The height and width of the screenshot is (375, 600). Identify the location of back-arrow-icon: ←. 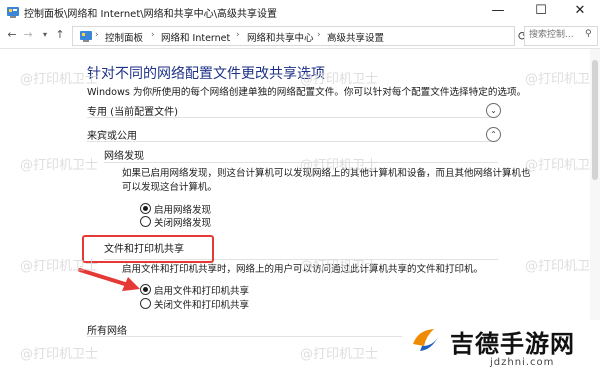
(12, 35).